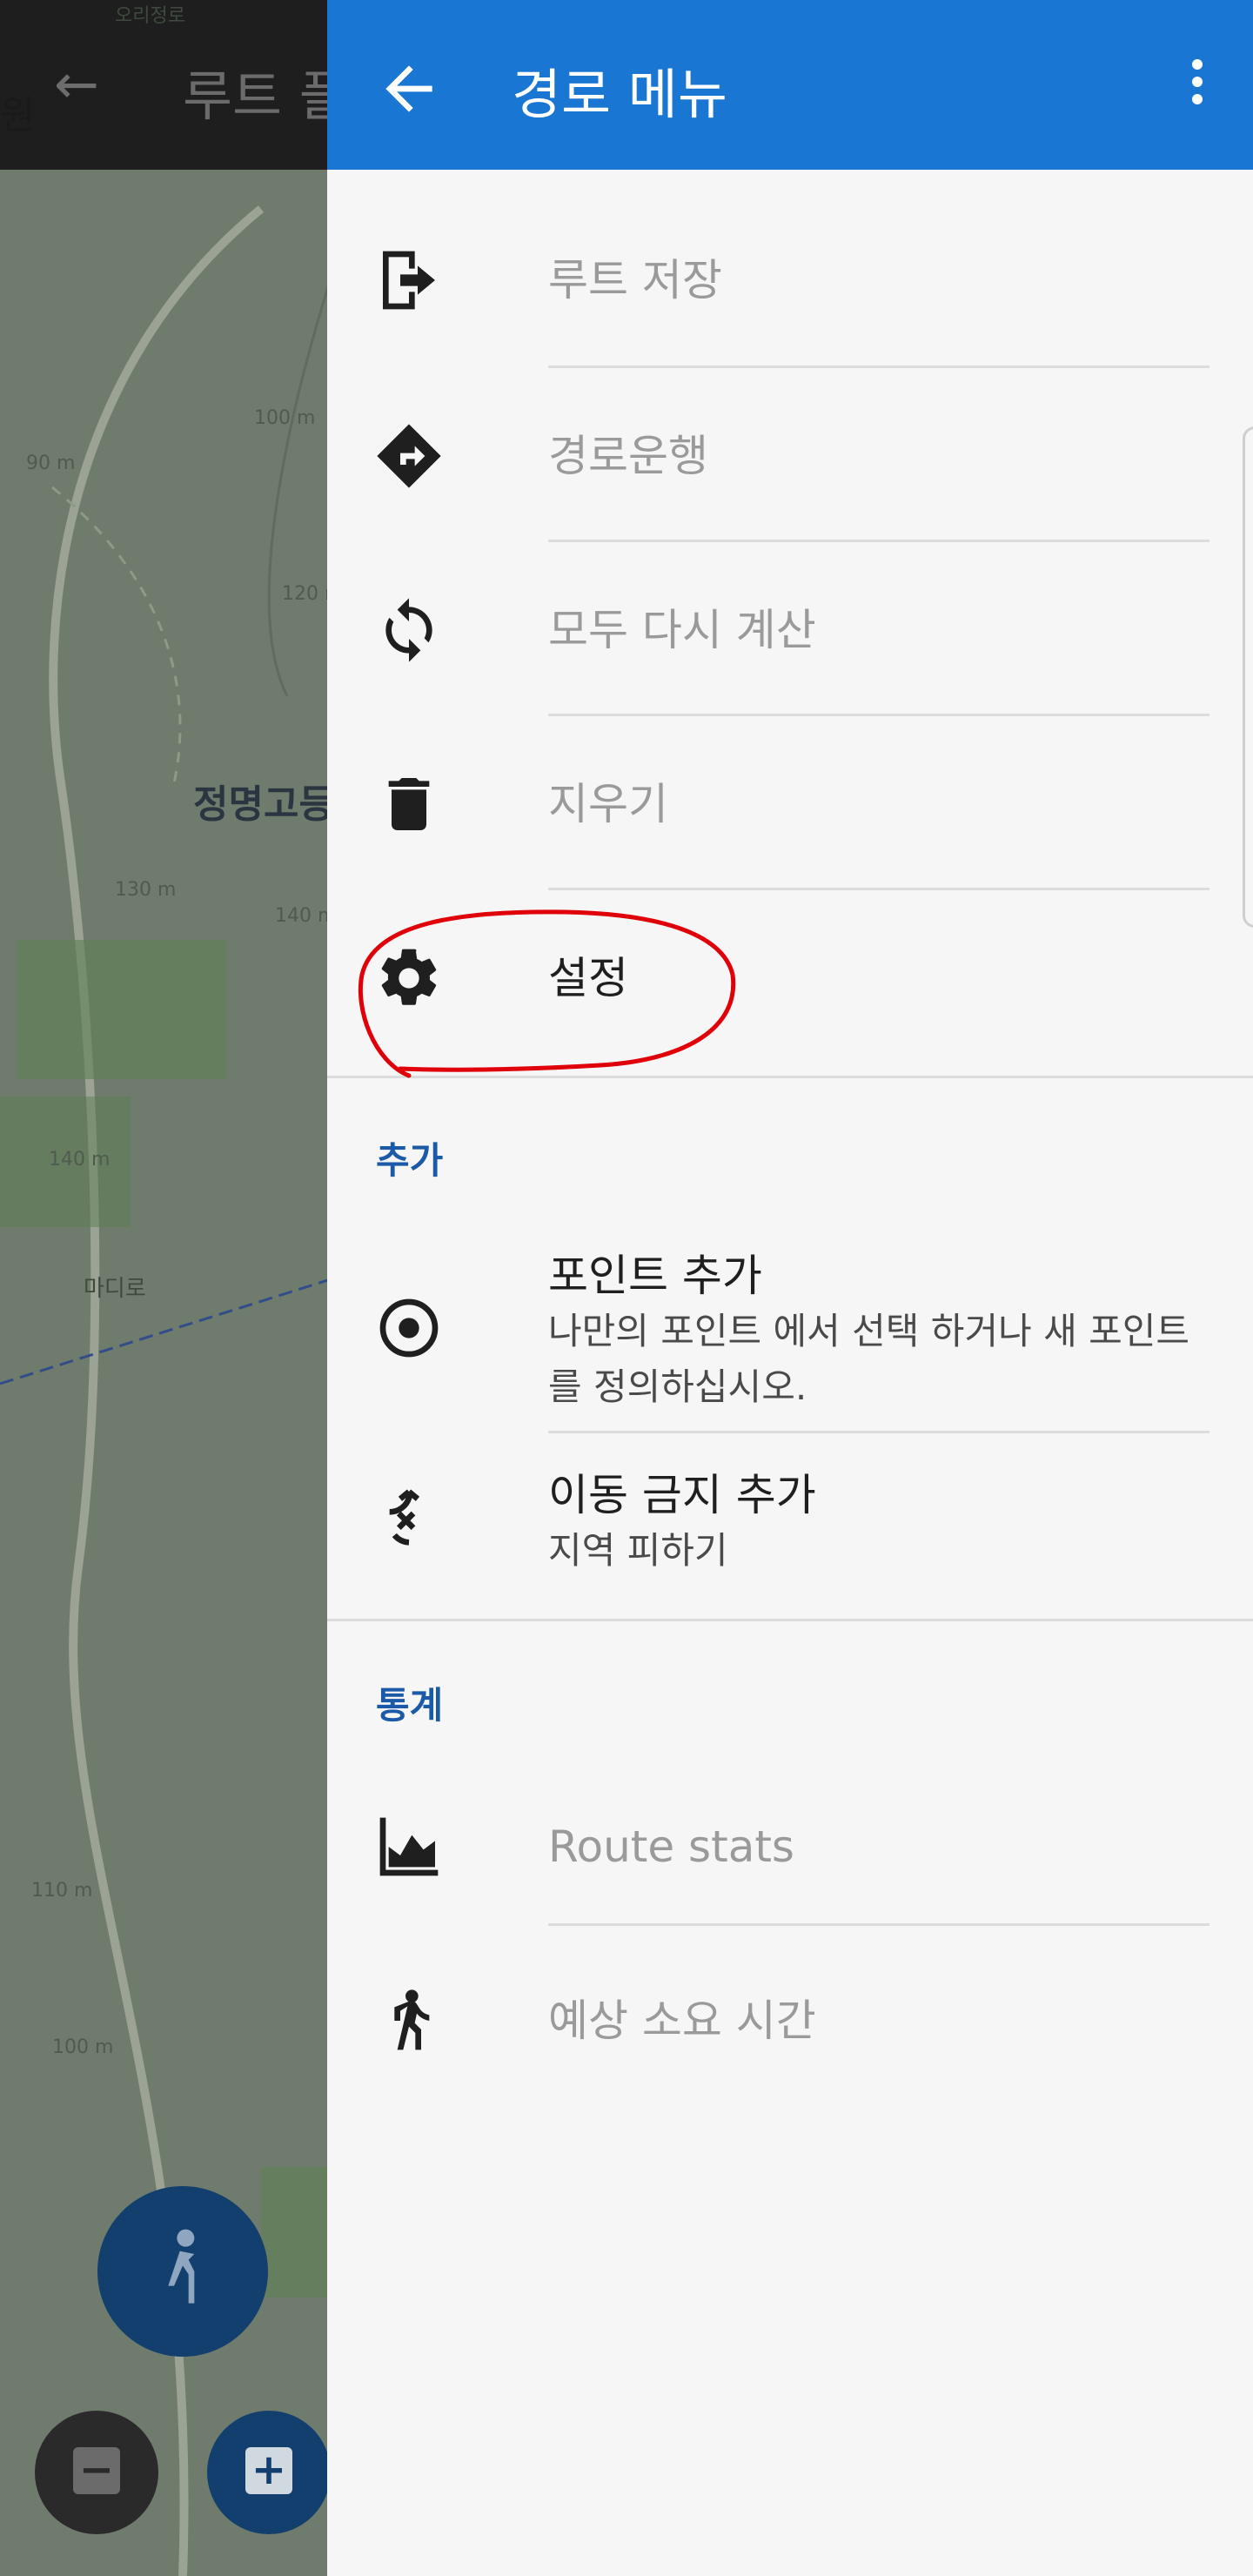 The height and width of the screenshot is (2576, 1253). What do you see at coordinates (655, 1276) in the screenshot?
I see `menu-item-title: 포인트 추가` at bounding box center [655, 1276].